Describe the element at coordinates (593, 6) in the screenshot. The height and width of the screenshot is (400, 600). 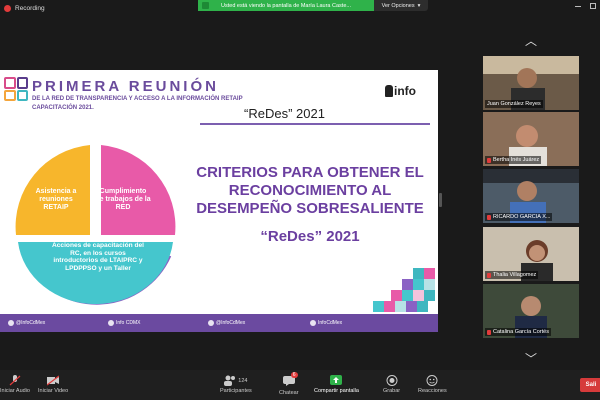
I see `maximize-icon` at that location.